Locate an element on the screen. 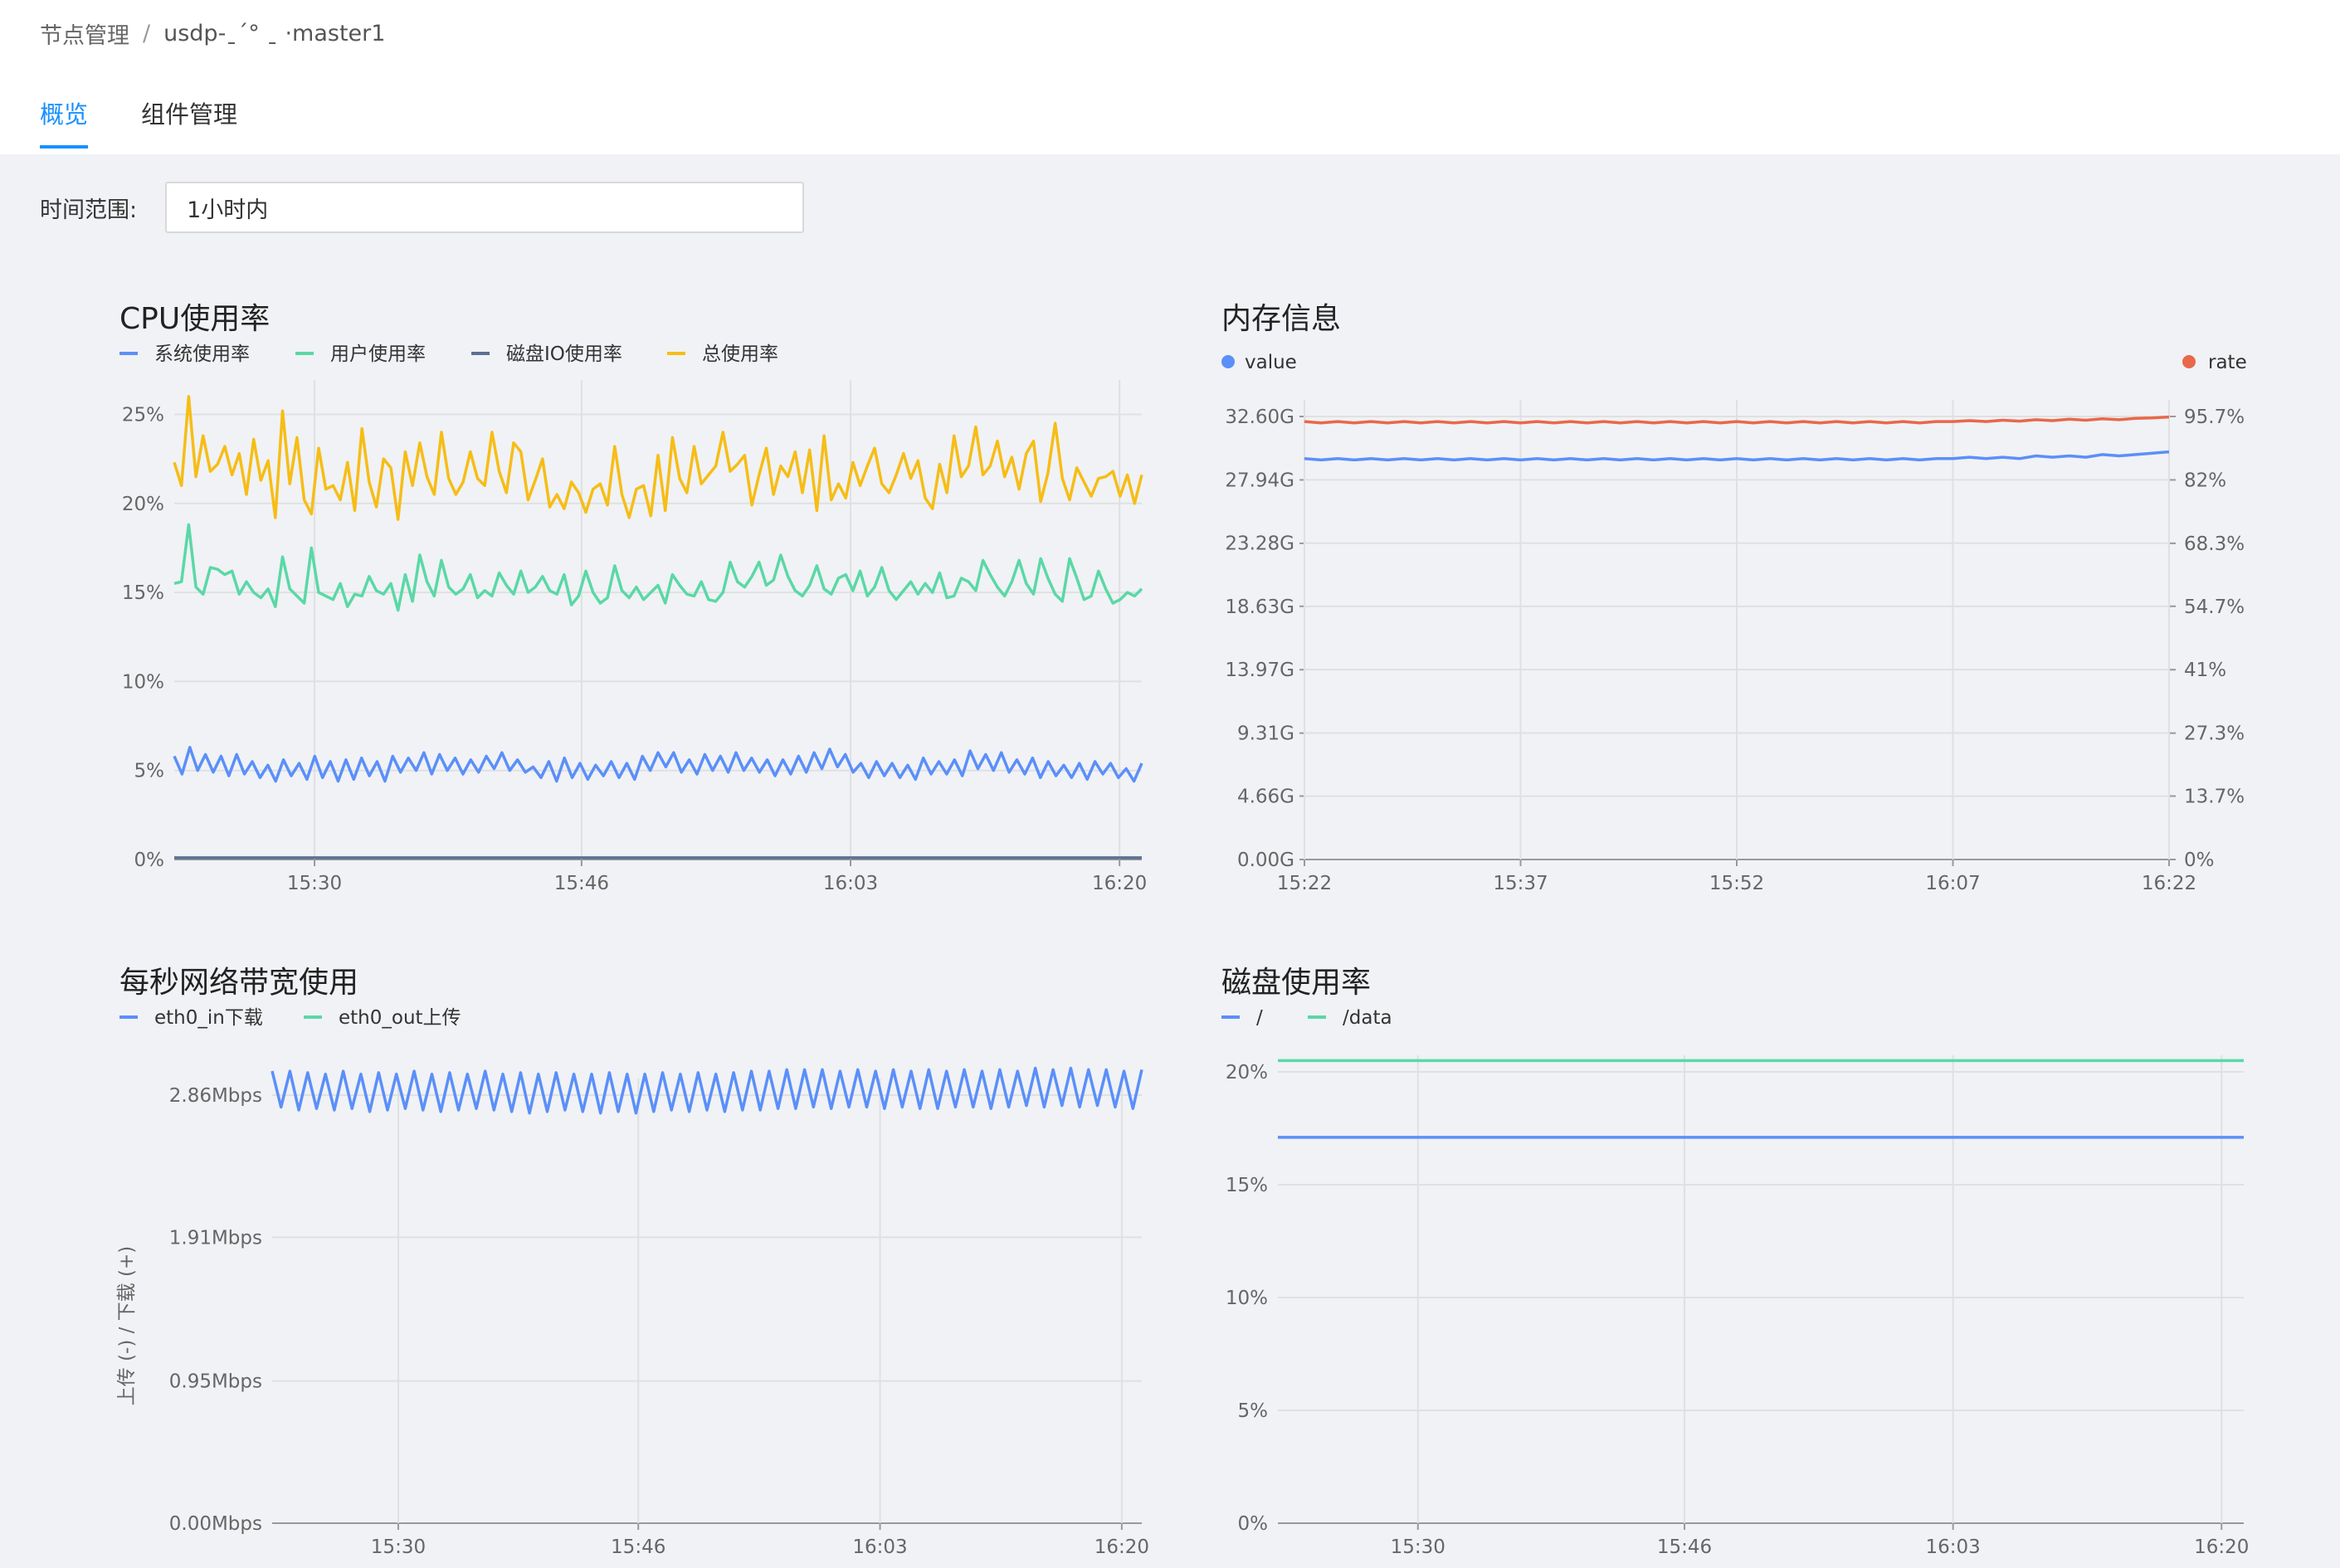  legend-label-1: eth0_out上传 is located at coordinates (400, 1018).